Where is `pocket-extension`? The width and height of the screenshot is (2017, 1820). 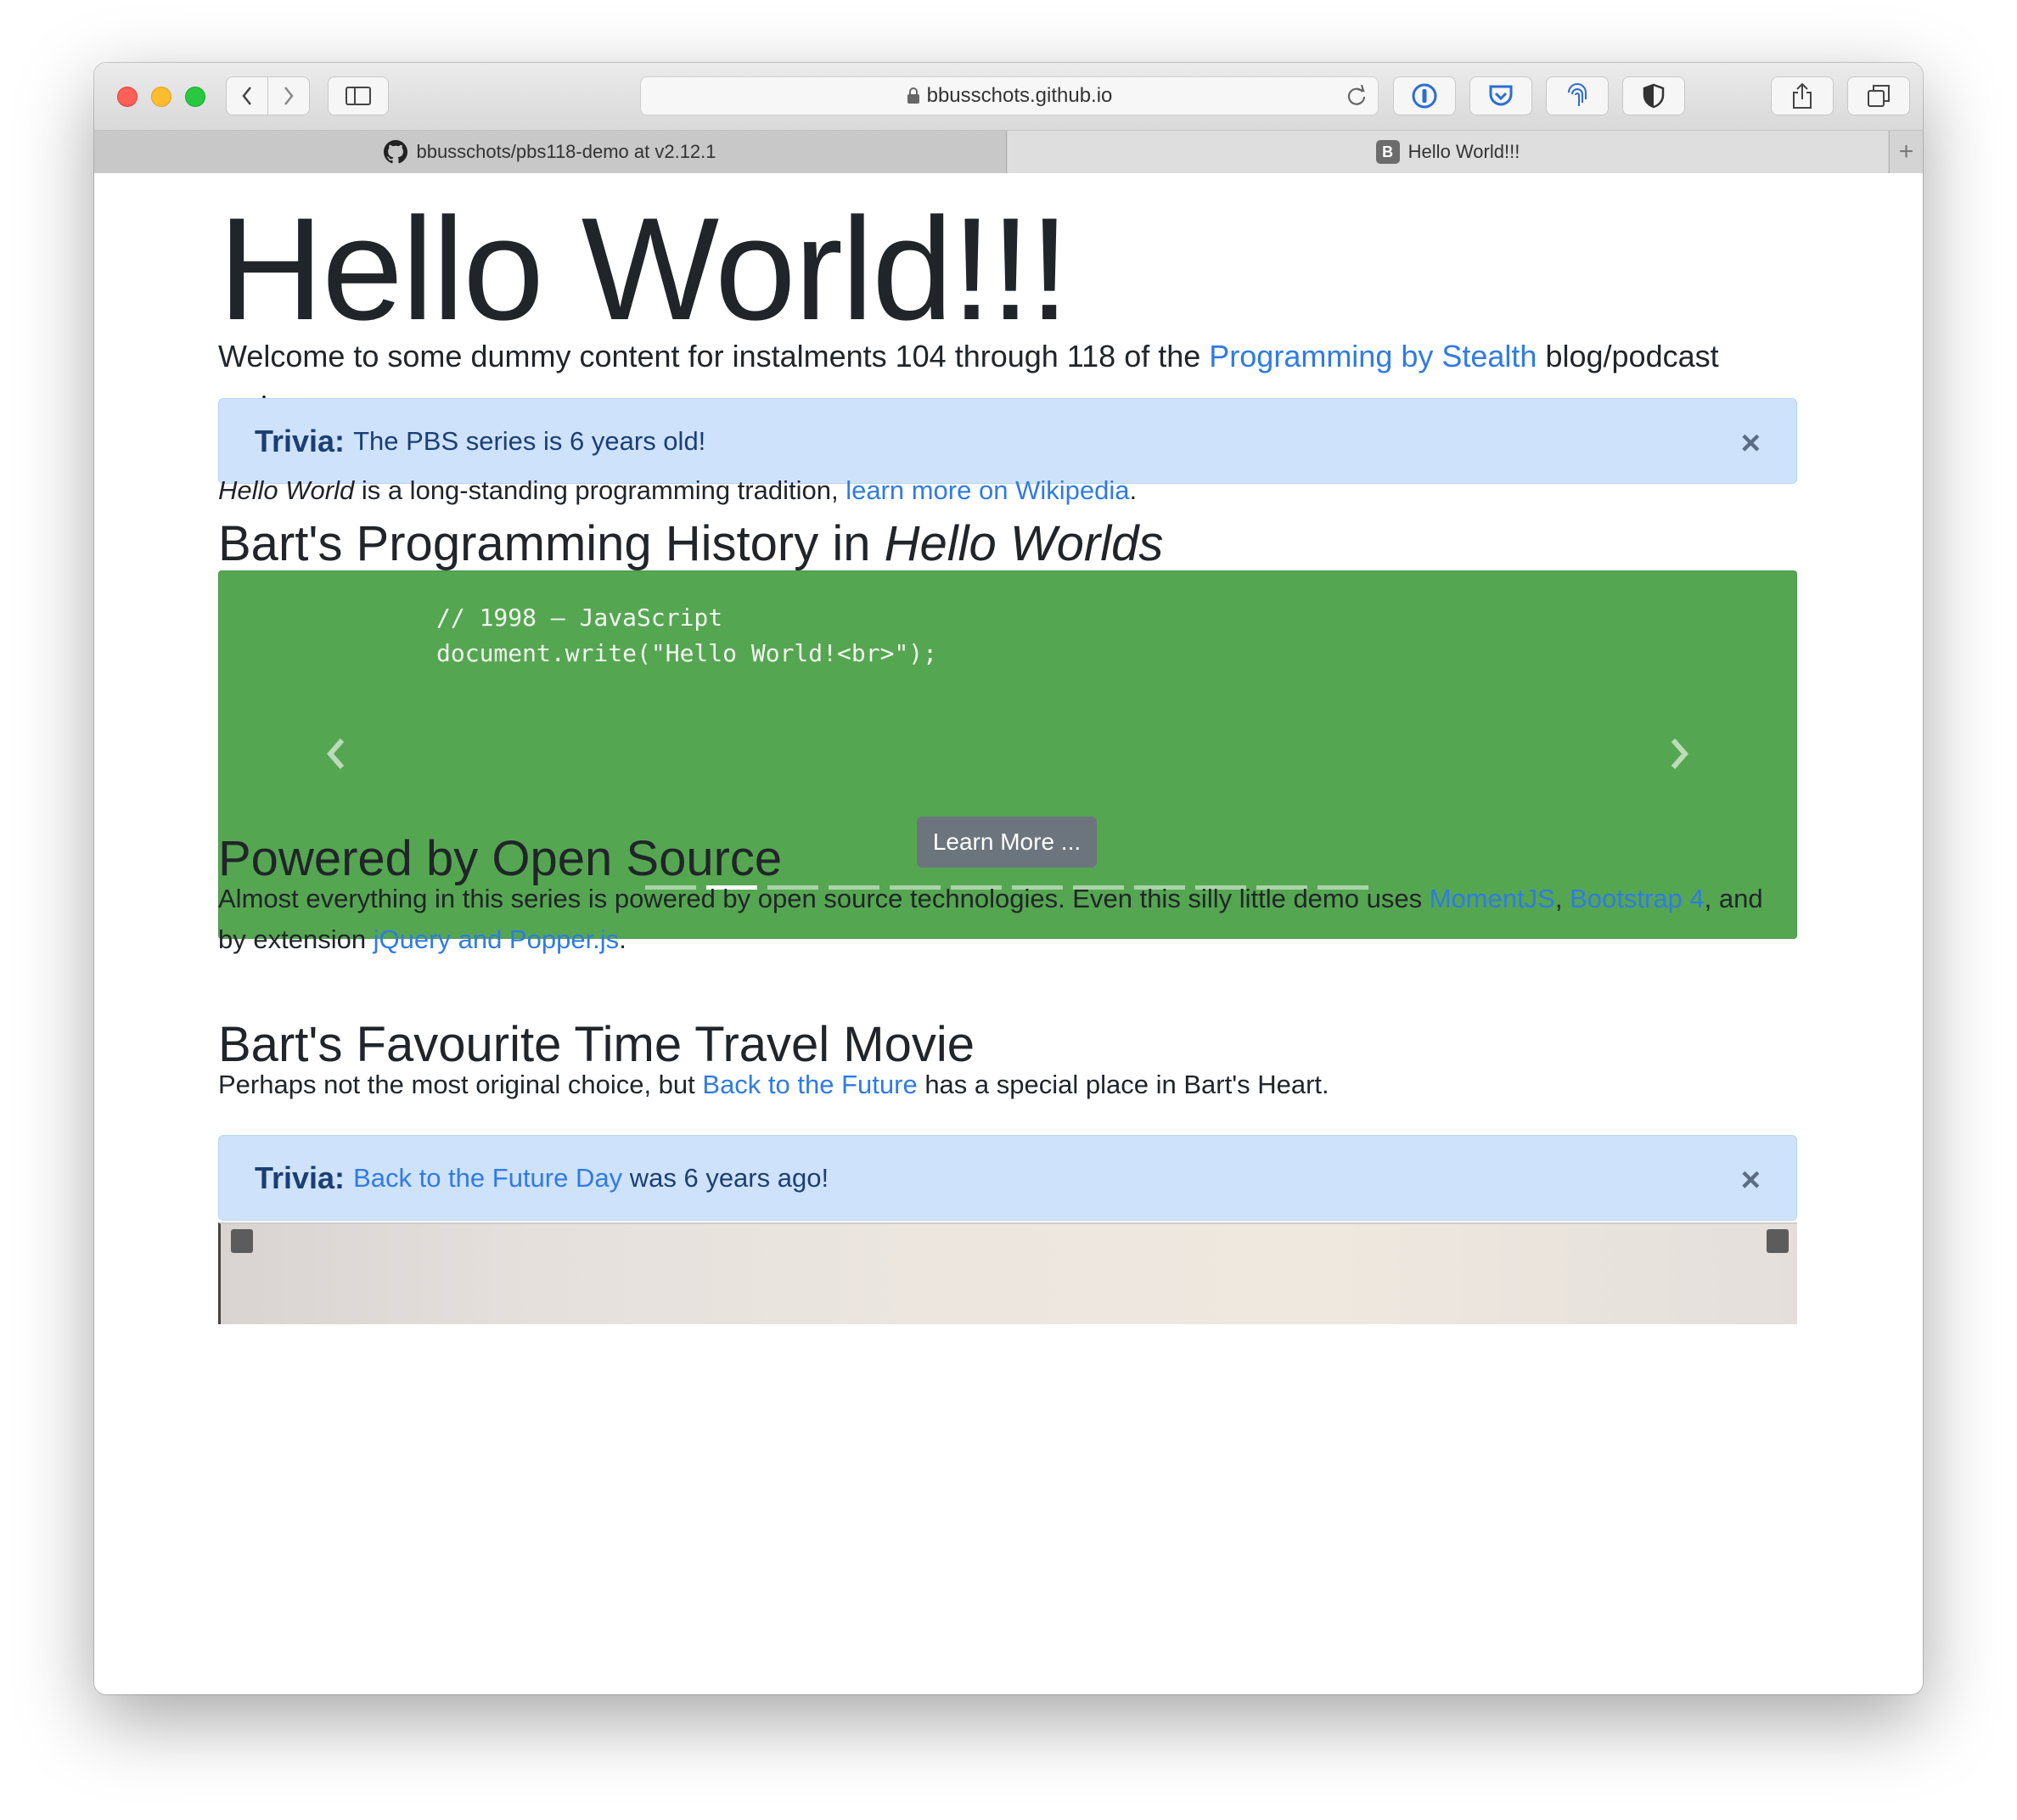
pocket-extension is located at coordinates (1500, 95).